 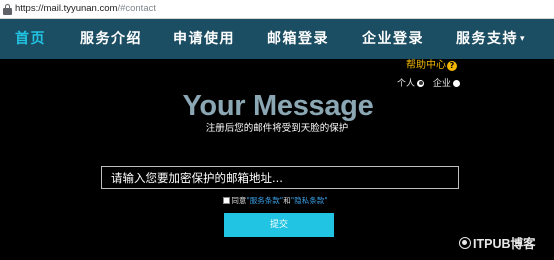 I want to click on service-terms-link: "服务条款", so click(x=264, y=200).